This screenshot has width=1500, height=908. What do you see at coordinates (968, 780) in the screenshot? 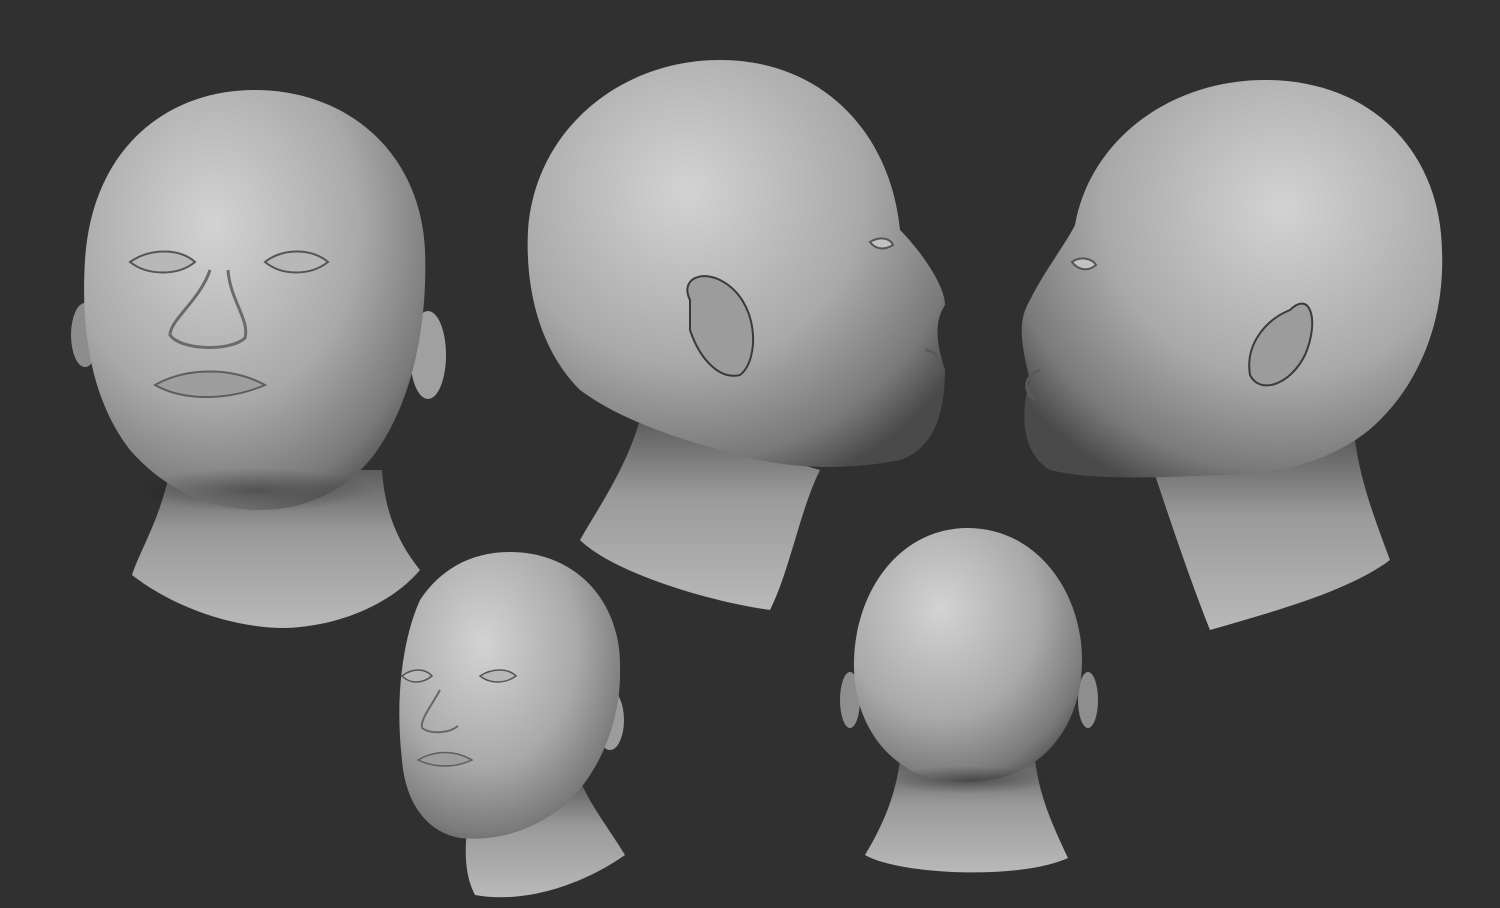
I see `neck-shadow` at bounding box center [968, 780].